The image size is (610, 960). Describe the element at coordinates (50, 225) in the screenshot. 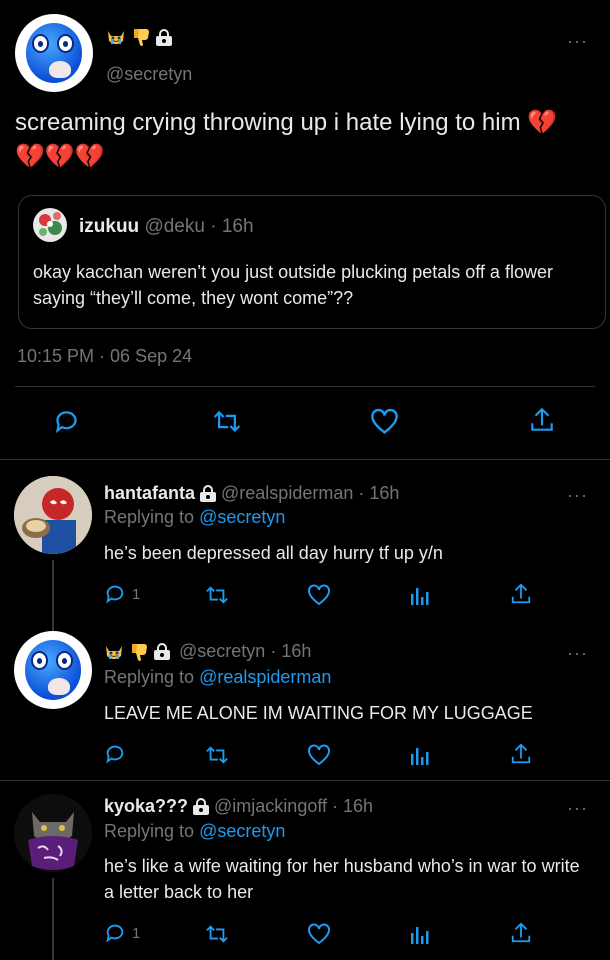

I see `avatar-deku` at that location.